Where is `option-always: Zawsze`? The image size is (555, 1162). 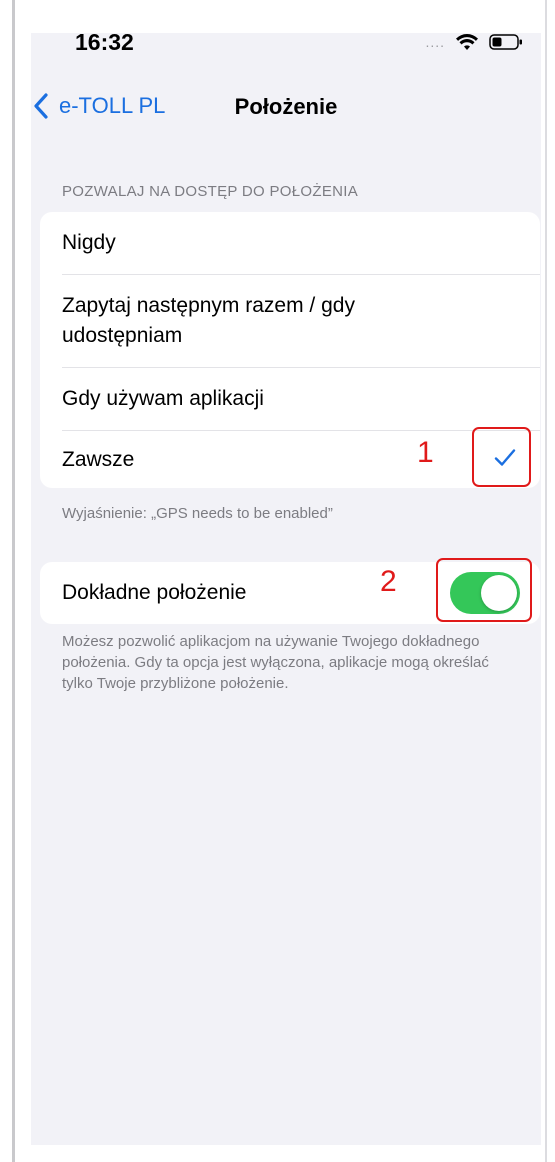 option-always: Zawsze is located at coordinates (301, 459).